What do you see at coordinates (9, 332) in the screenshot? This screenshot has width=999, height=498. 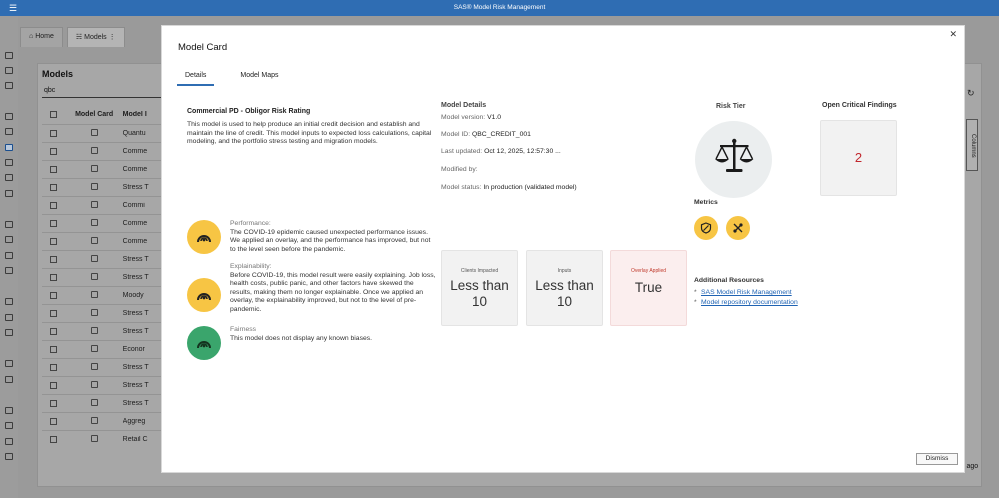 I see `nav-share-icon` at bounding box center [9, 332].